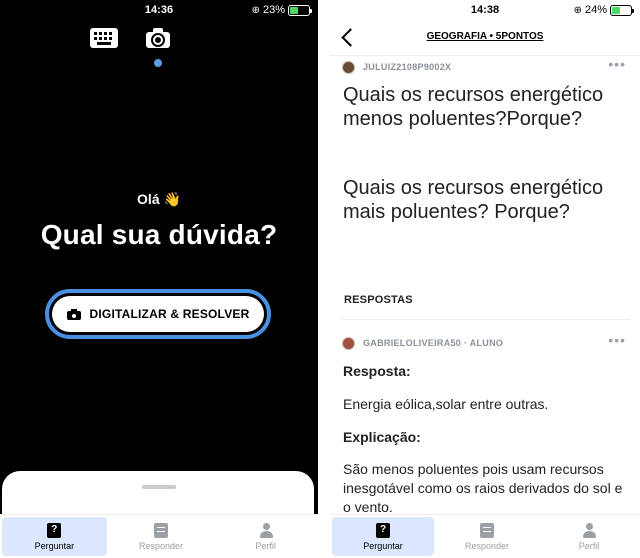  What do you see at coordinates (382, 437) in the screenshot?
I see `explanation-label: Explicação:` at bounding box center [382, 437].